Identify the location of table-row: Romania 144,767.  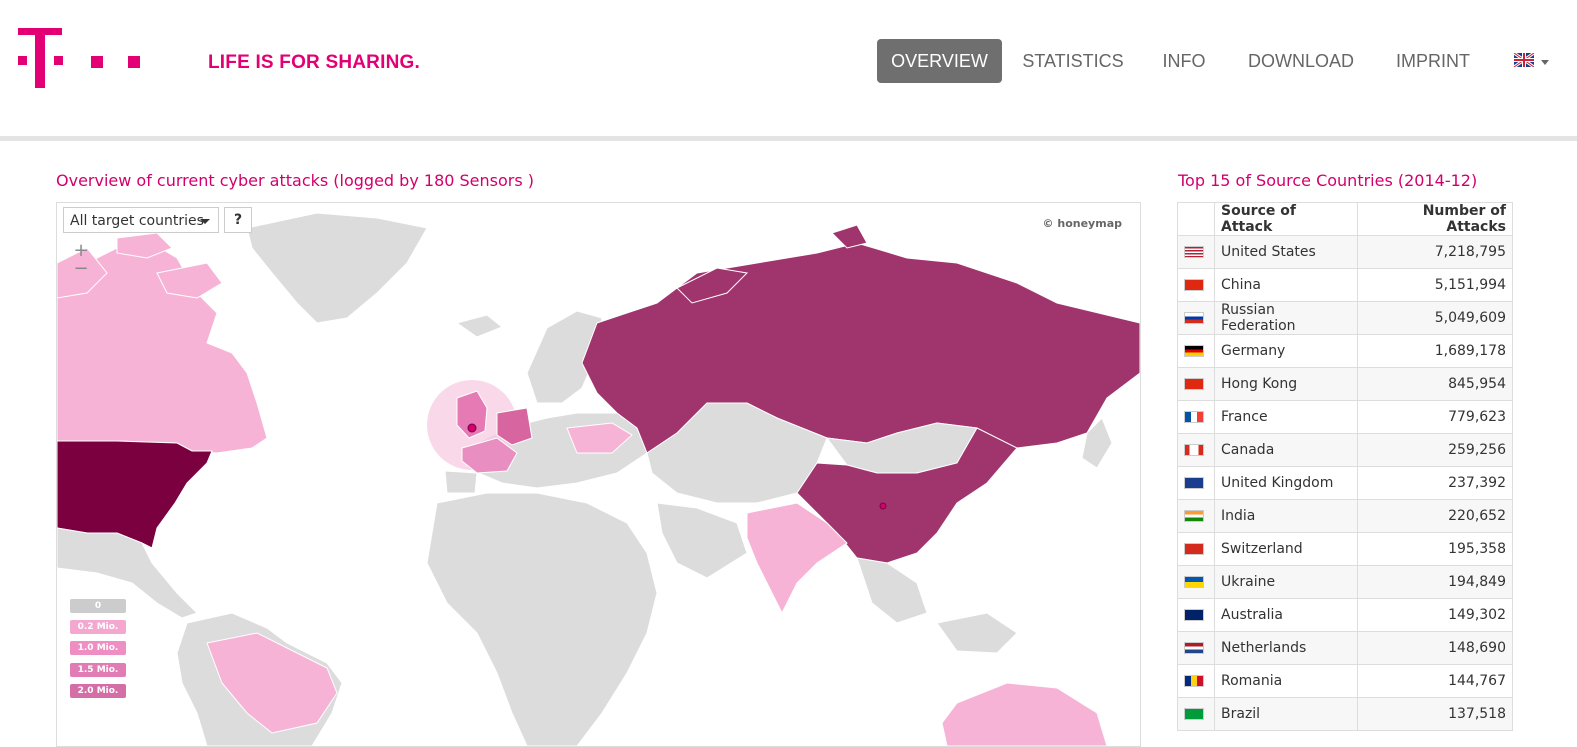
(1345, 681).